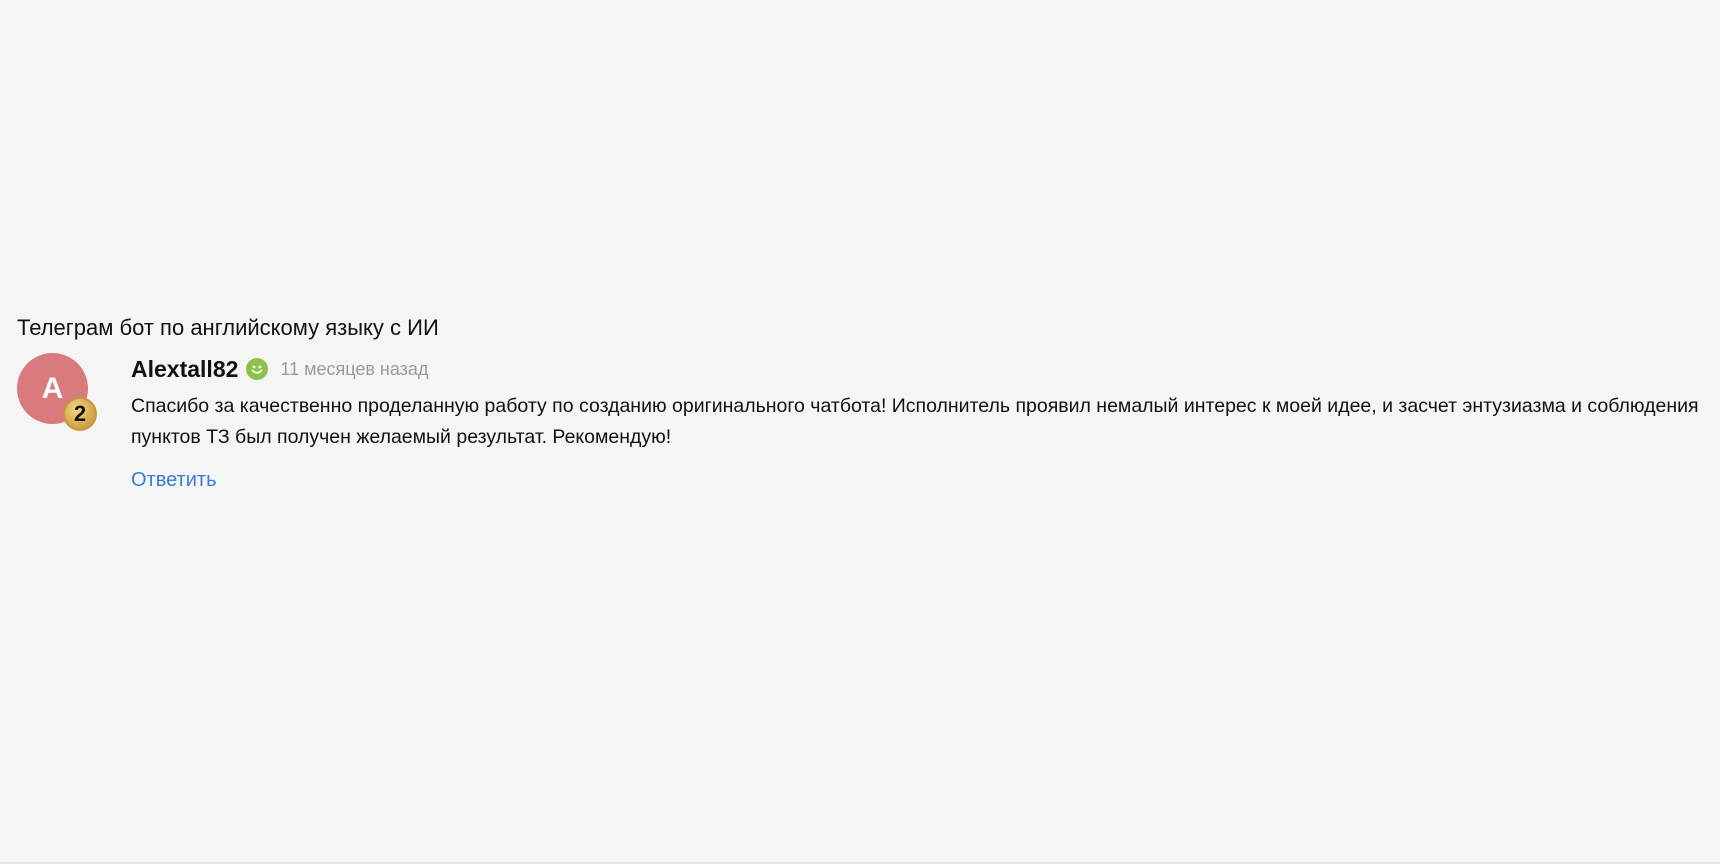  I want to click on review-header: Alextall82 11 месяцев назад, so click(921, 369).